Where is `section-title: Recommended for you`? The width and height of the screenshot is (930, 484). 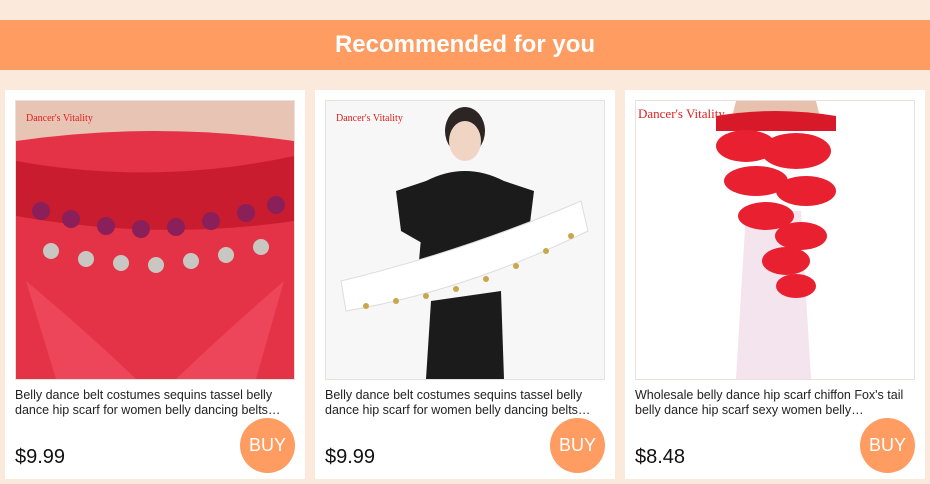
section-title: Recommended for you is located at coordinates (465, 44).